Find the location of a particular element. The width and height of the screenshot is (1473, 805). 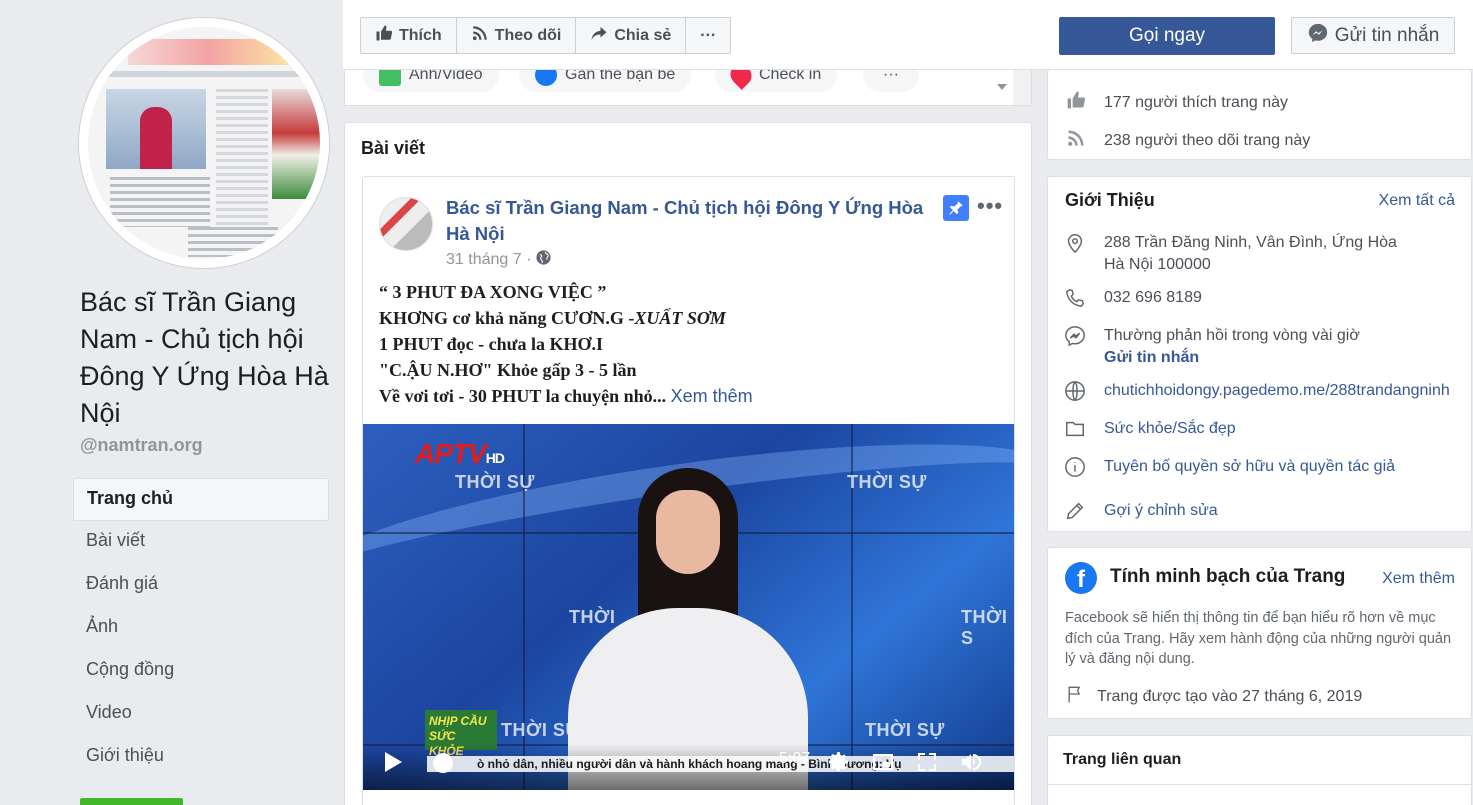

about-see-all-link: Xem tất cả is located at coordinates (1417, 201).